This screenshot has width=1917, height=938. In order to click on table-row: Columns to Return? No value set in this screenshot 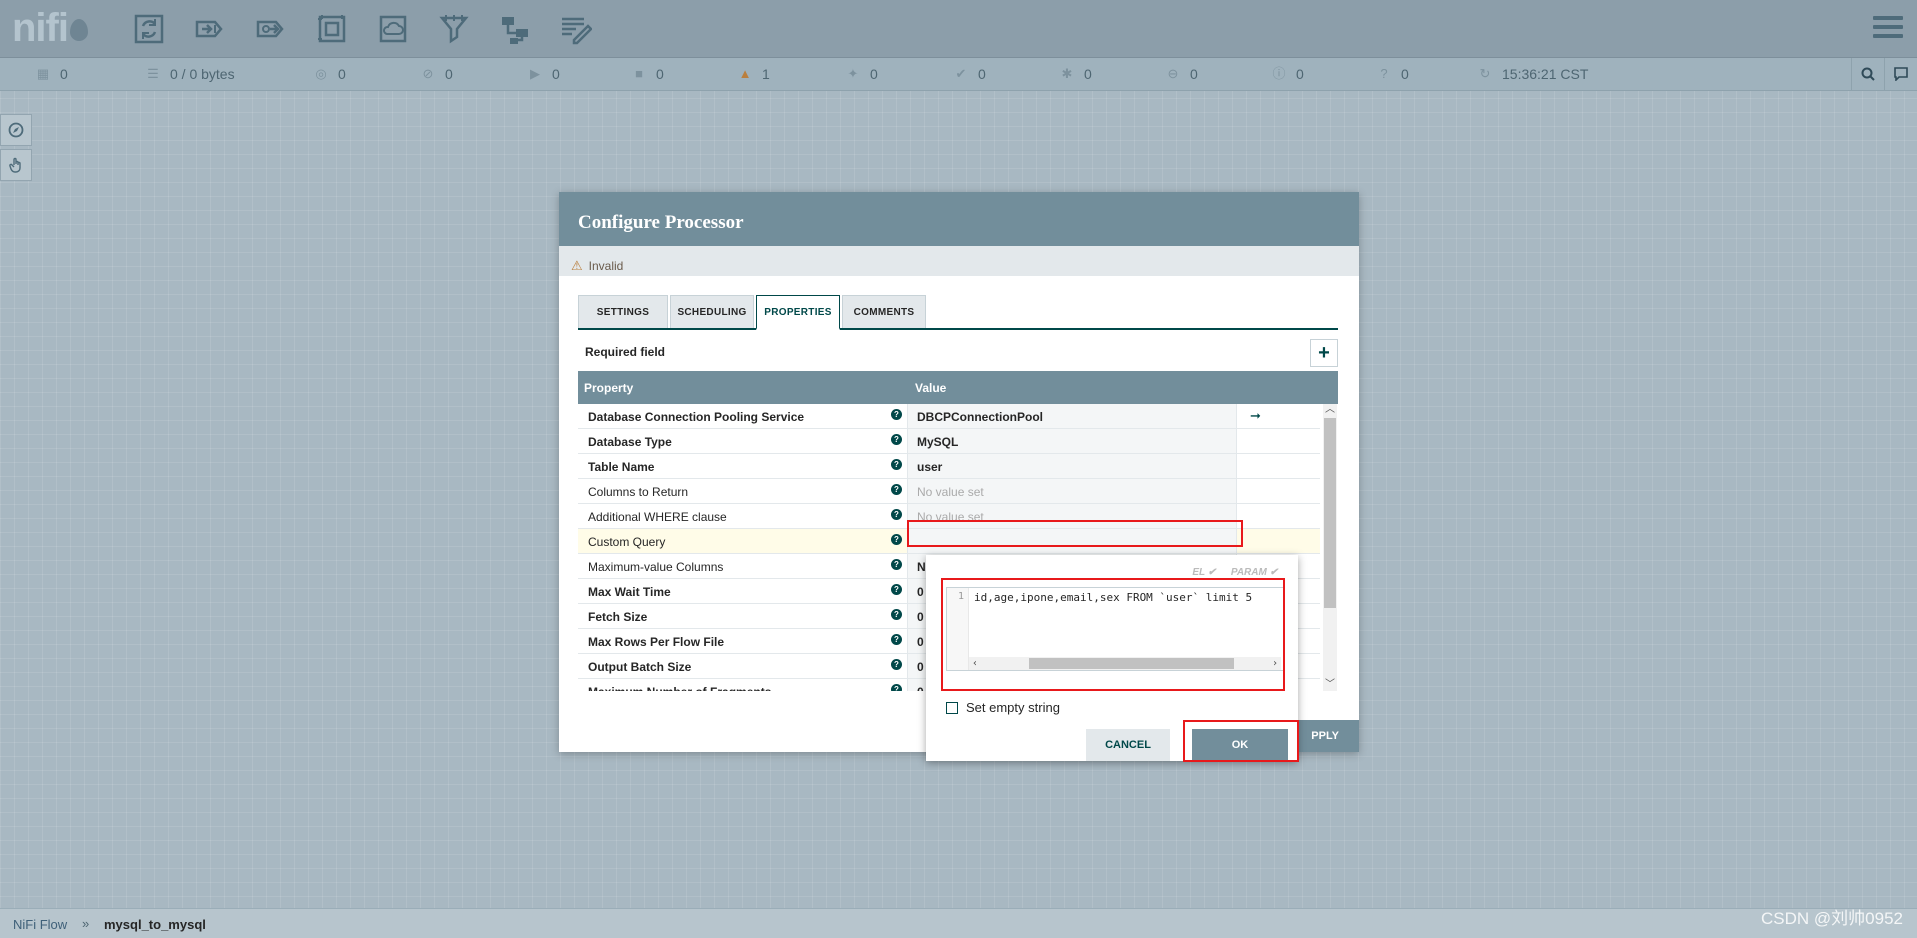, I will do `click(949, 491)`.